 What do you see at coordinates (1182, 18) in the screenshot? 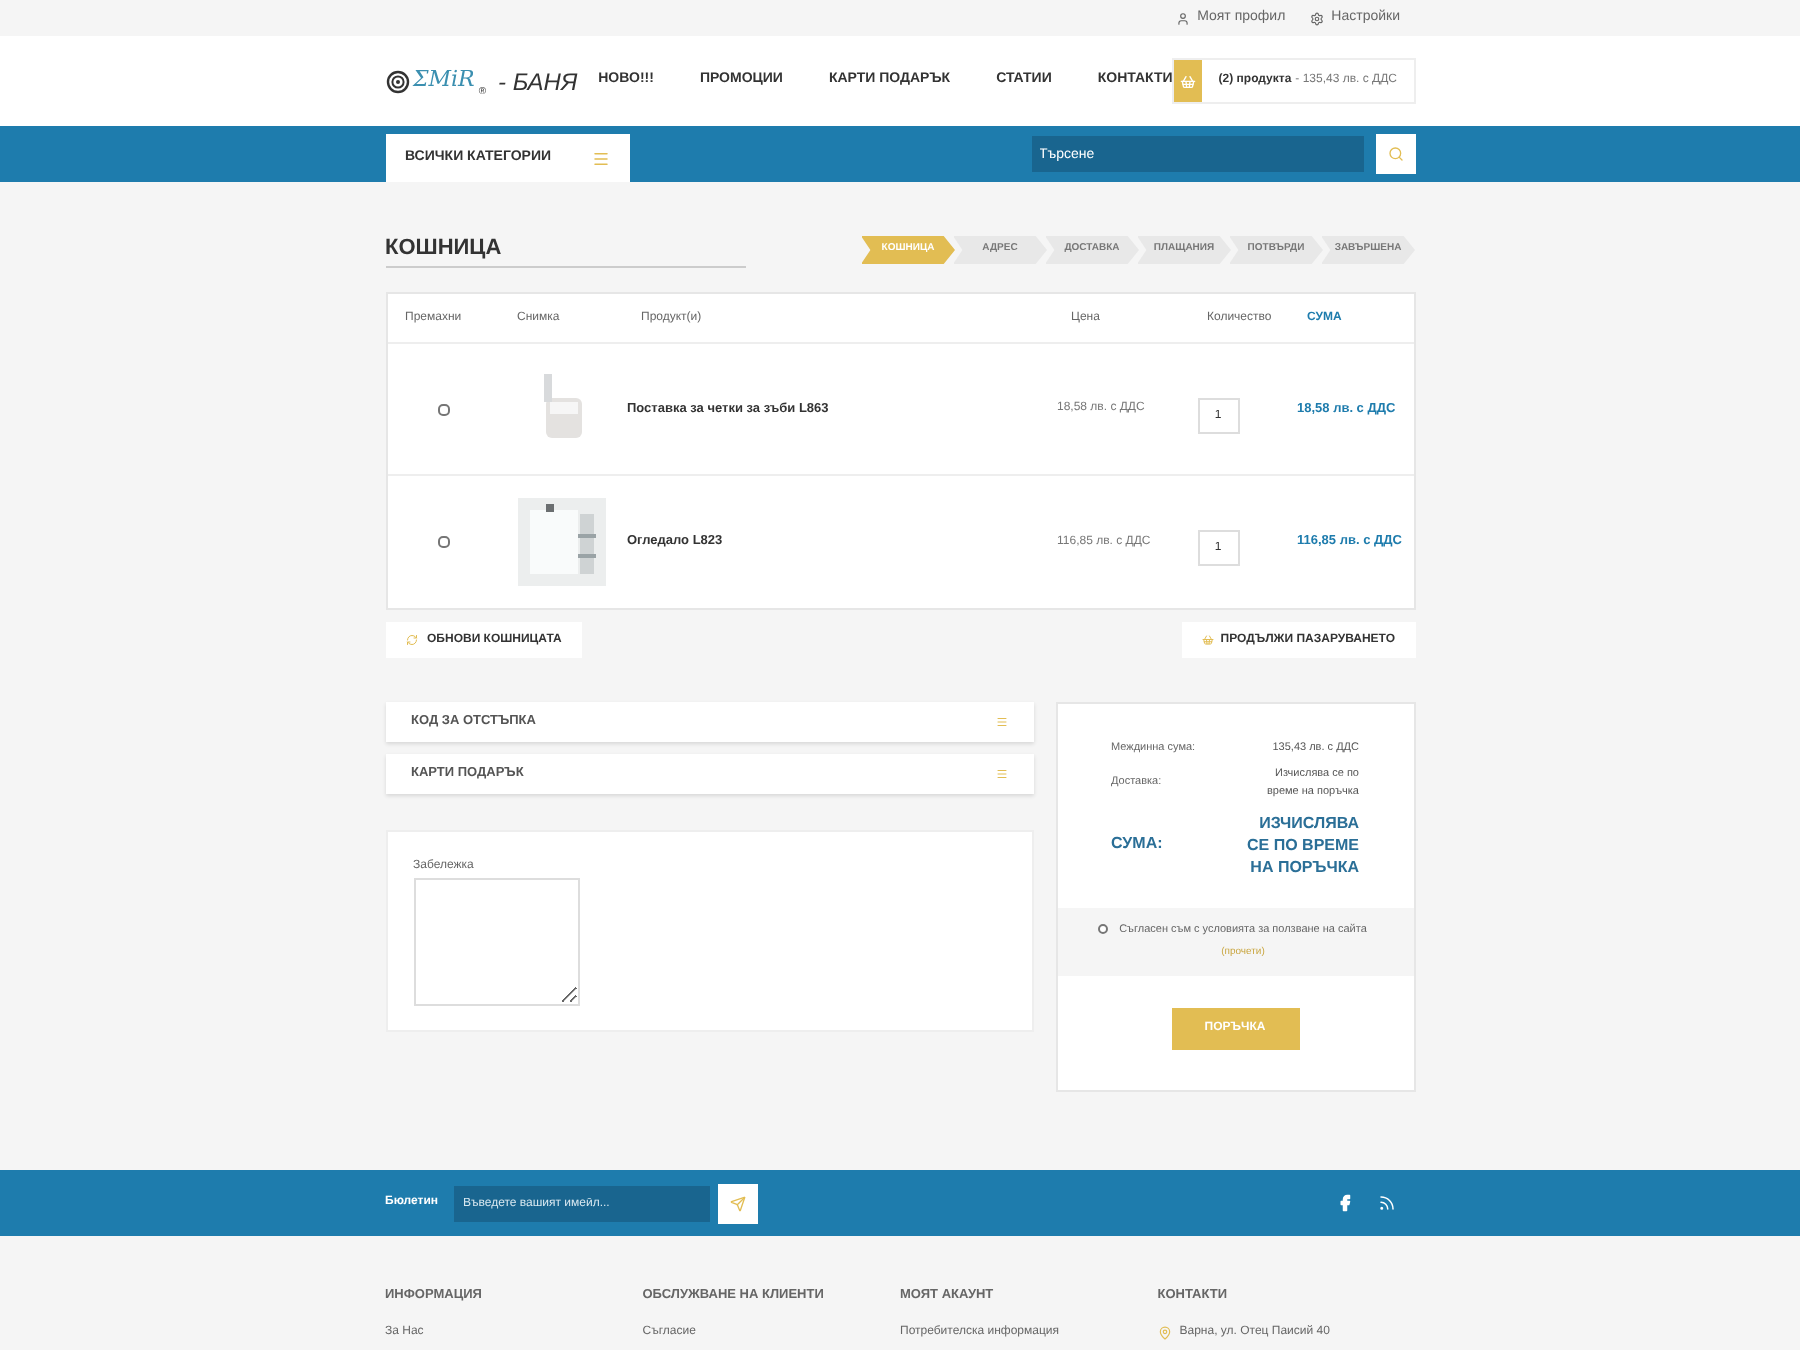
I see `user-icon` at bounding box center [1182, 18].